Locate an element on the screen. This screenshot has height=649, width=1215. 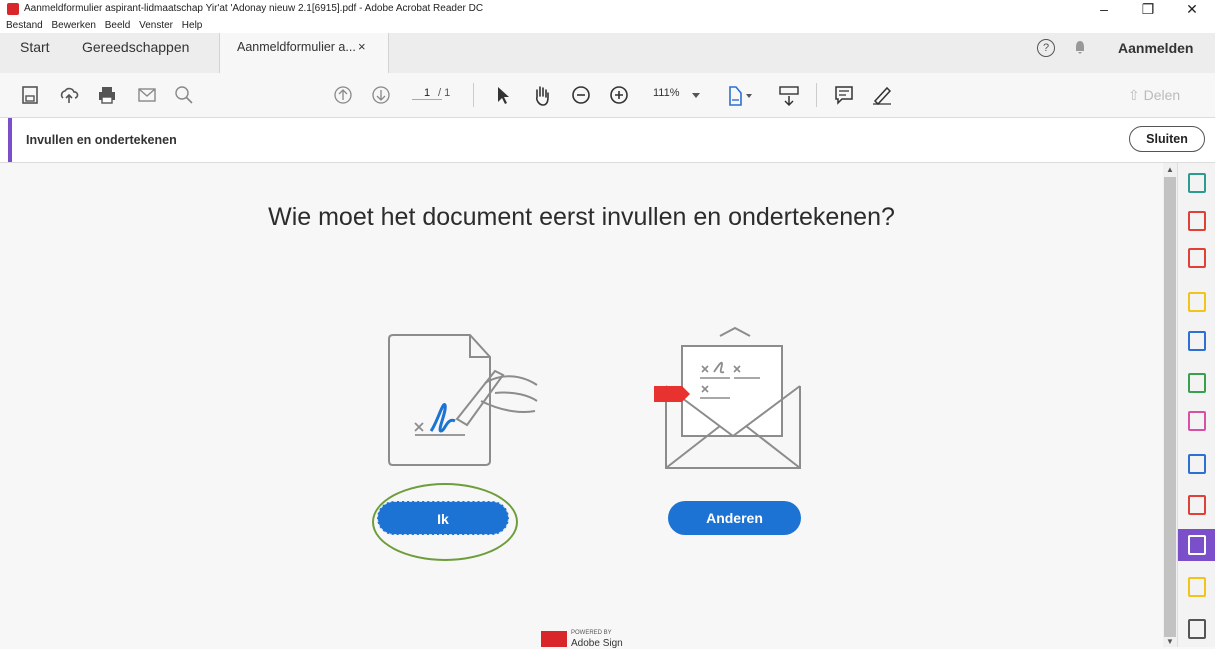
scroll-down-arrow-icon: ▼ is located at coordinates (1170, 641).